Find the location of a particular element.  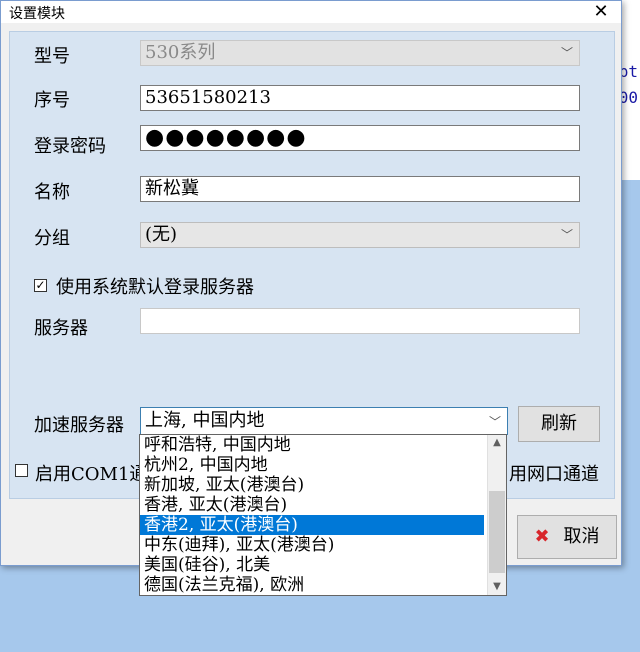

dropdown-option: 中东(迪拜), 亚太(港澳台) is located at coordinates (312, 545).